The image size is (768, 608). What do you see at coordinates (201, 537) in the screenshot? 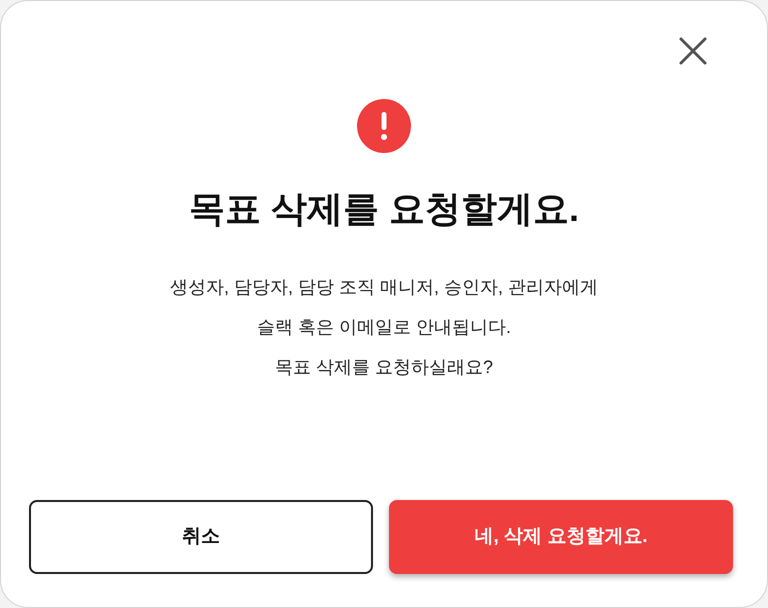
I see `cancel-button: 취소` at bounding box center [201, 537].